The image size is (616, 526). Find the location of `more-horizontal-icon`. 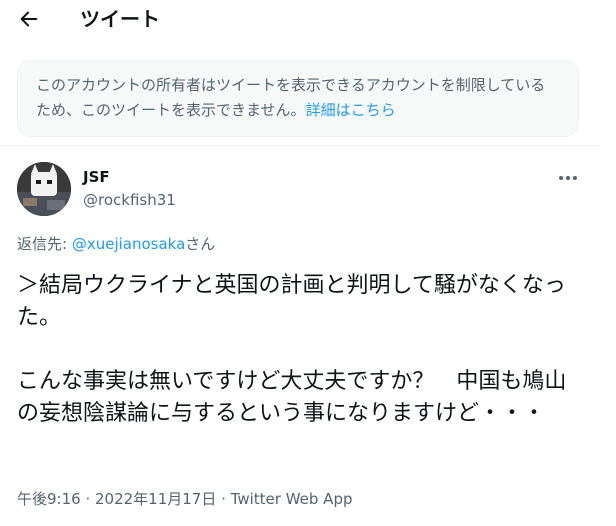

more-horizontal-icon is located at coordinates (568, 178).